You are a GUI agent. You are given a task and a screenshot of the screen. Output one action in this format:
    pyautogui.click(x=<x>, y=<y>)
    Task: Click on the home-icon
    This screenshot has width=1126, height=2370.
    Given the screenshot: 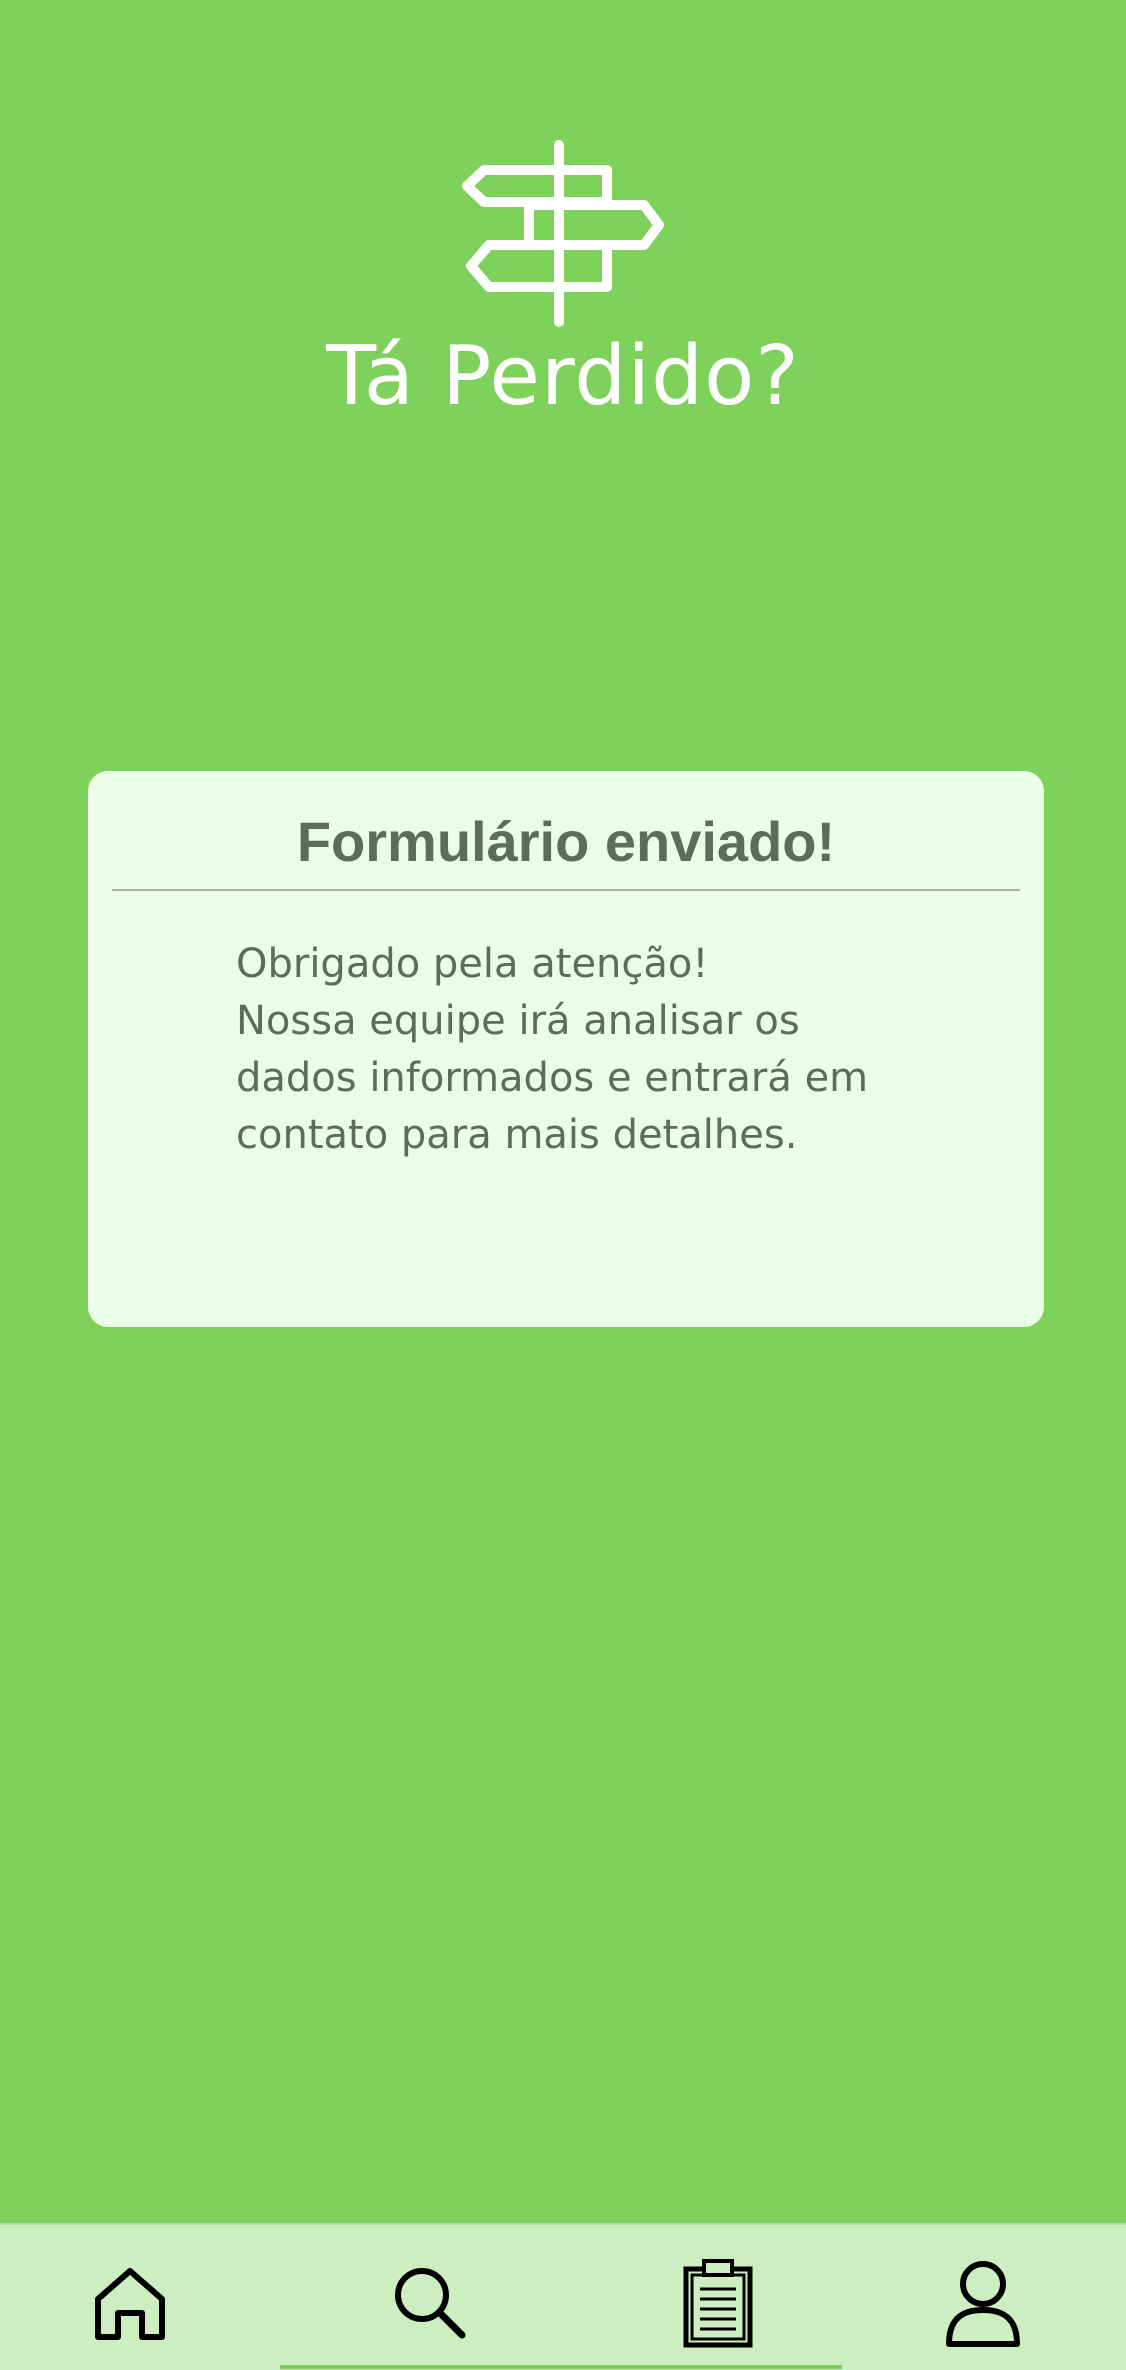 What is the action you would take?
    pyautogui.click(x=130, y=2304)
    